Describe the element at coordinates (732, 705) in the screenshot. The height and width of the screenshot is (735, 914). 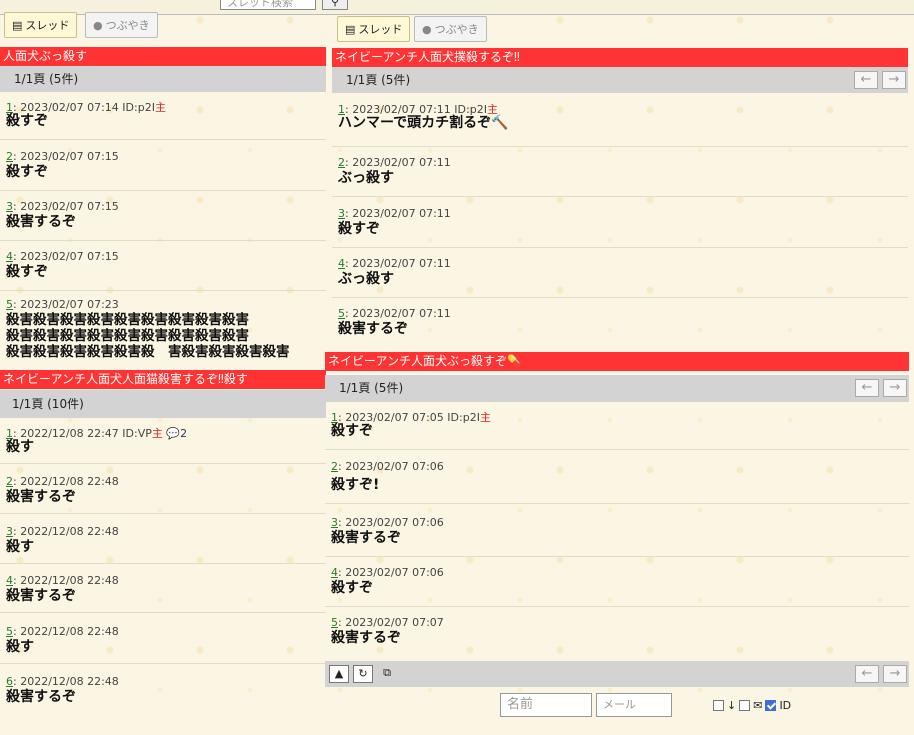
I see `down-arrow-icon: ↓` at that location.